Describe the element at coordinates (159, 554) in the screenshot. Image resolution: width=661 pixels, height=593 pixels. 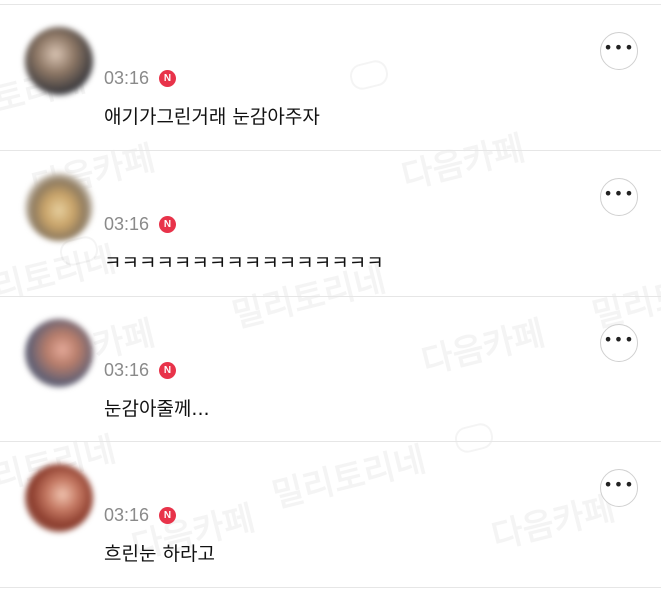
I see `comment-text: 흐린눈 하라고` at that location.